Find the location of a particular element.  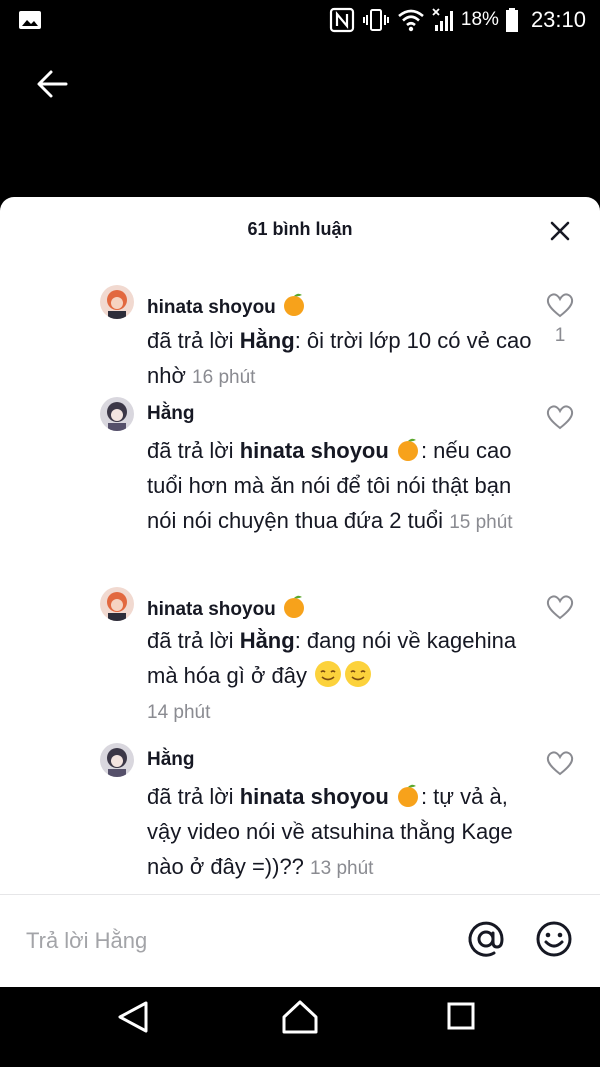

home-icon is located at coordinates (300, 1017).